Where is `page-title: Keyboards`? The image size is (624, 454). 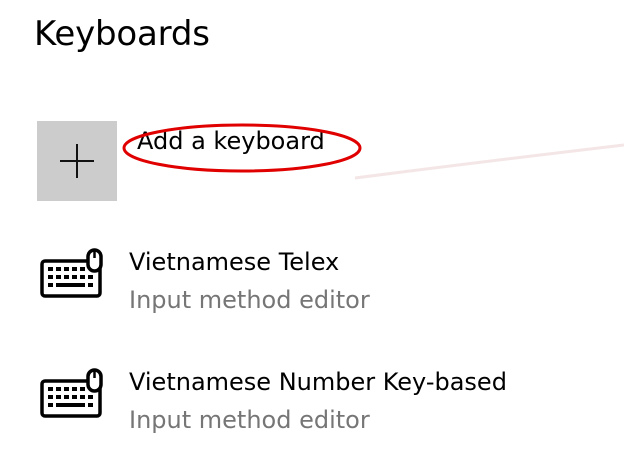 page-title: Keyboards is located at coordinates (122, 34).